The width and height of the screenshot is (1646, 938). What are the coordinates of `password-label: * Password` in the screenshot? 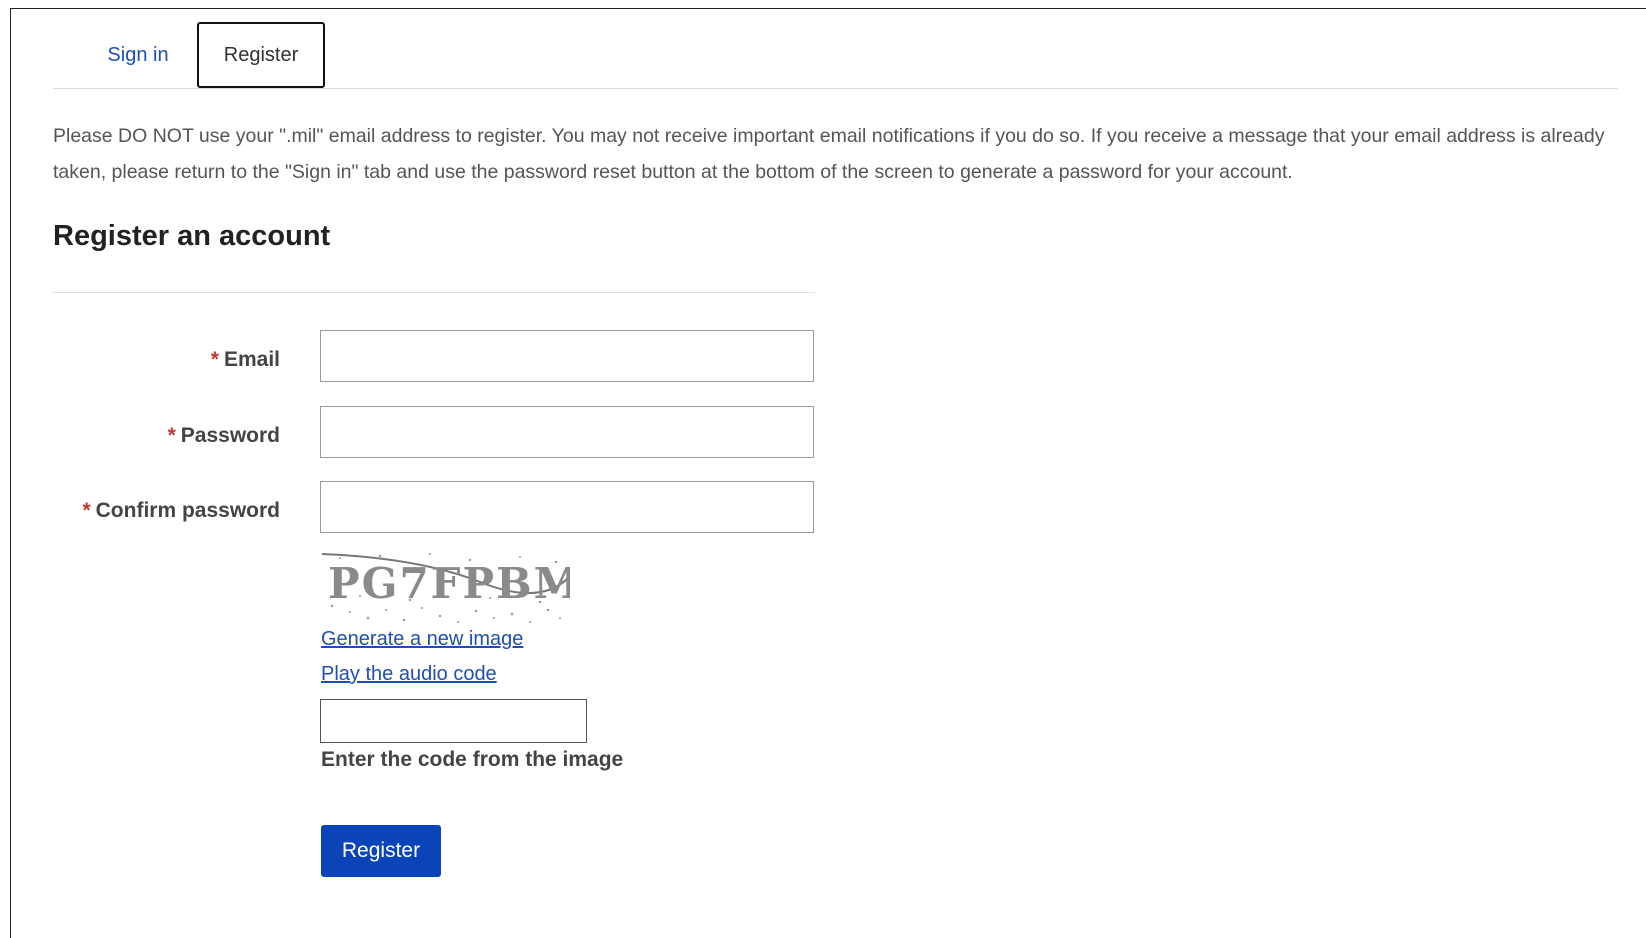 It's located at (224, 436).